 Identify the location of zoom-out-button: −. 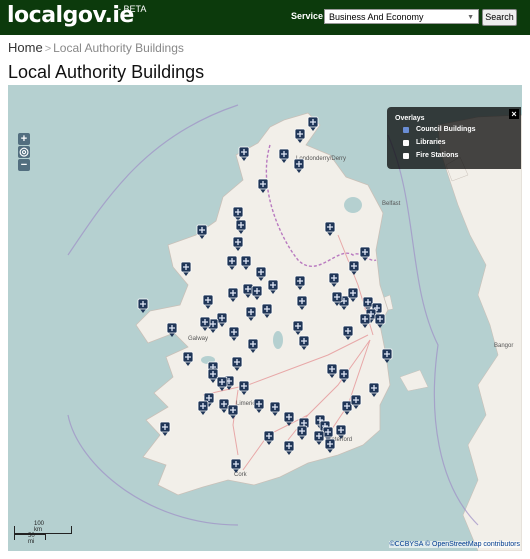
(24, 165).